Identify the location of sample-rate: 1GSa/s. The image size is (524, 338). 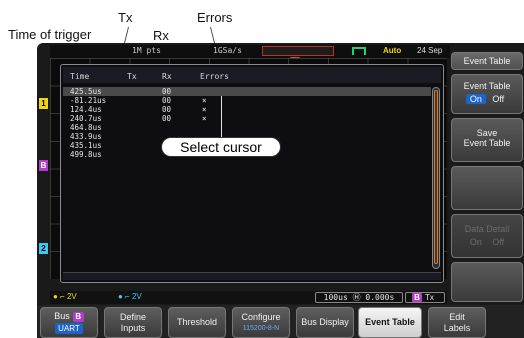
(227, 50).